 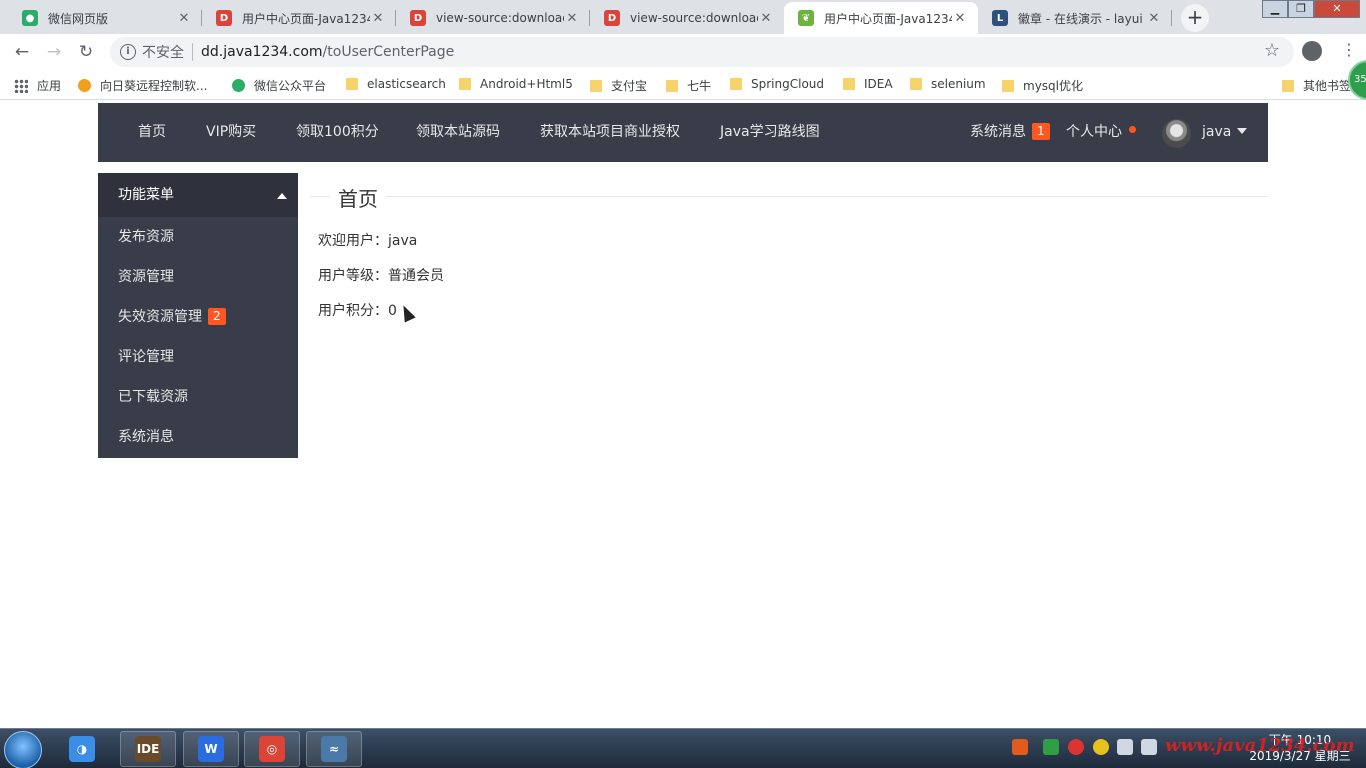 I want to click on security-label: 不安全, so click(x=163, y=53).